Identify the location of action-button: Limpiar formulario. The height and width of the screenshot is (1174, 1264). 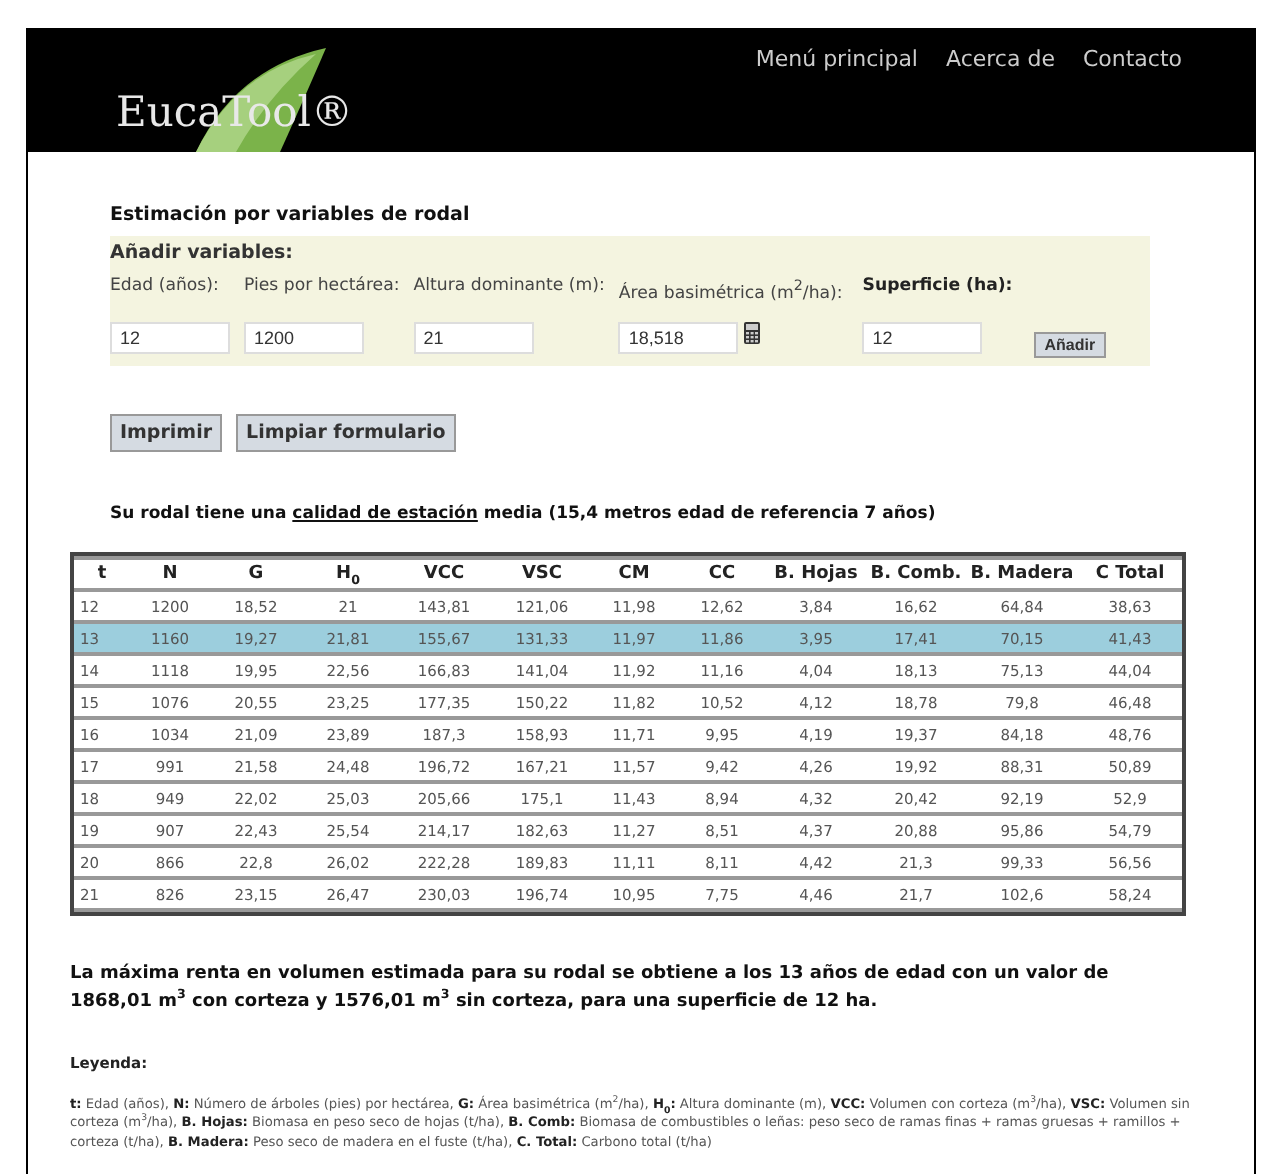
(346, 433).